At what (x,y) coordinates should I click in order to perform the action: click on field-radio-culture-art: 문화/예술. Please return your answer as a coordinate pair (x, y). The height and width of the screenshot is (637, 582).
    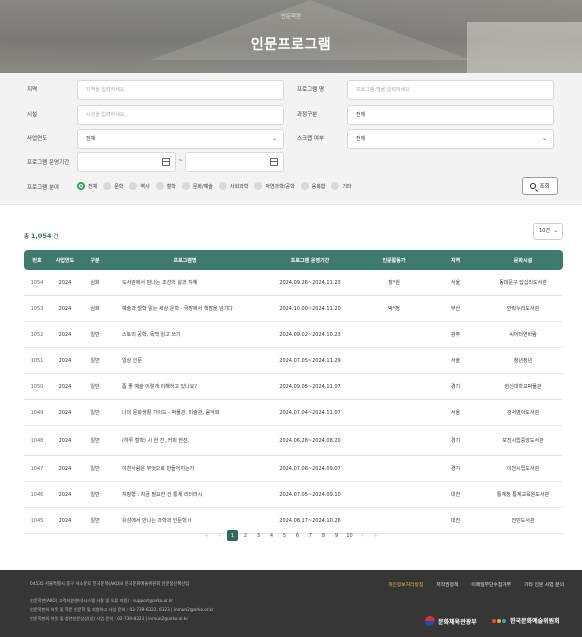
    Looking at the image, I should click on (197, 186).